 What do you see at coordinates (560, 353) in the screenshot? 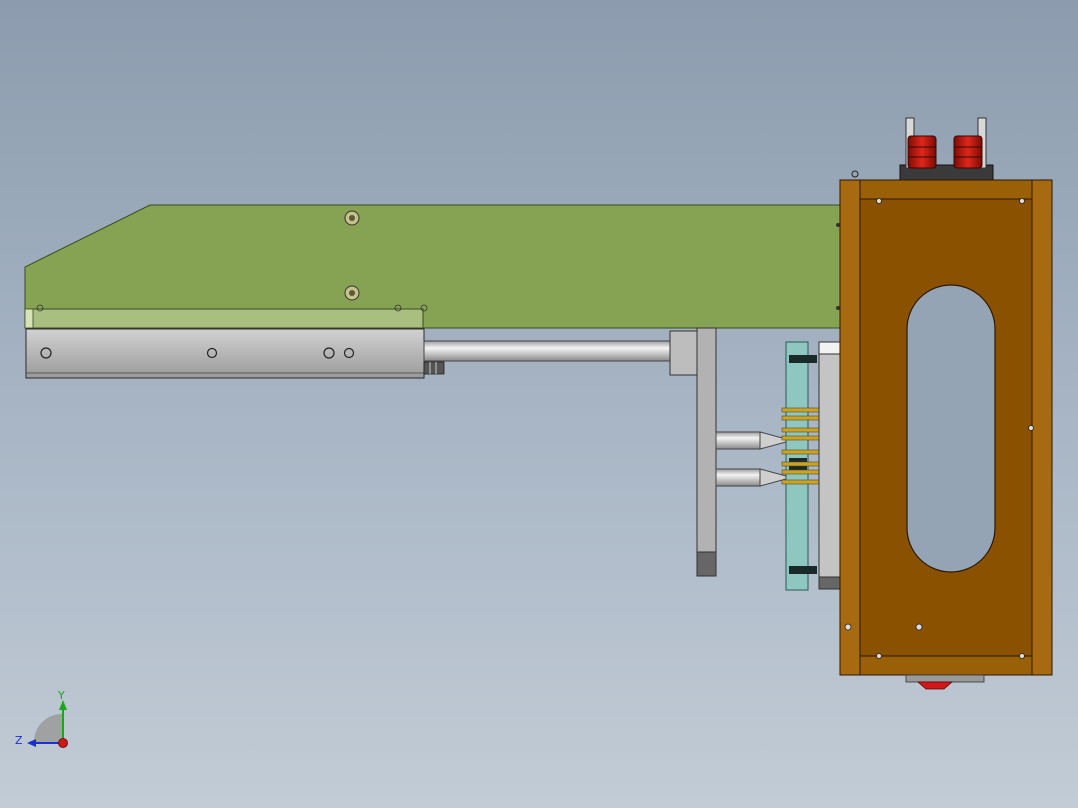
I see `piston-rod` at bounding box center [560, 353].